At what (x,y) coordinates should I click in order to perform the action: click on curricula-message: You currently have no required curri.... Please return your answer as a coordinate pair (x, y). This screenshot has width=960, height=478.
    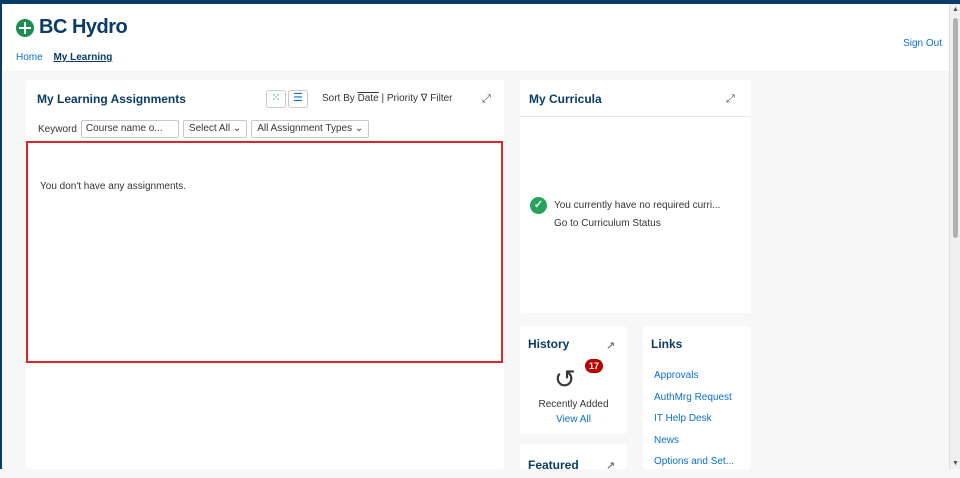
    Looking at the image, I should click on (637, 205).